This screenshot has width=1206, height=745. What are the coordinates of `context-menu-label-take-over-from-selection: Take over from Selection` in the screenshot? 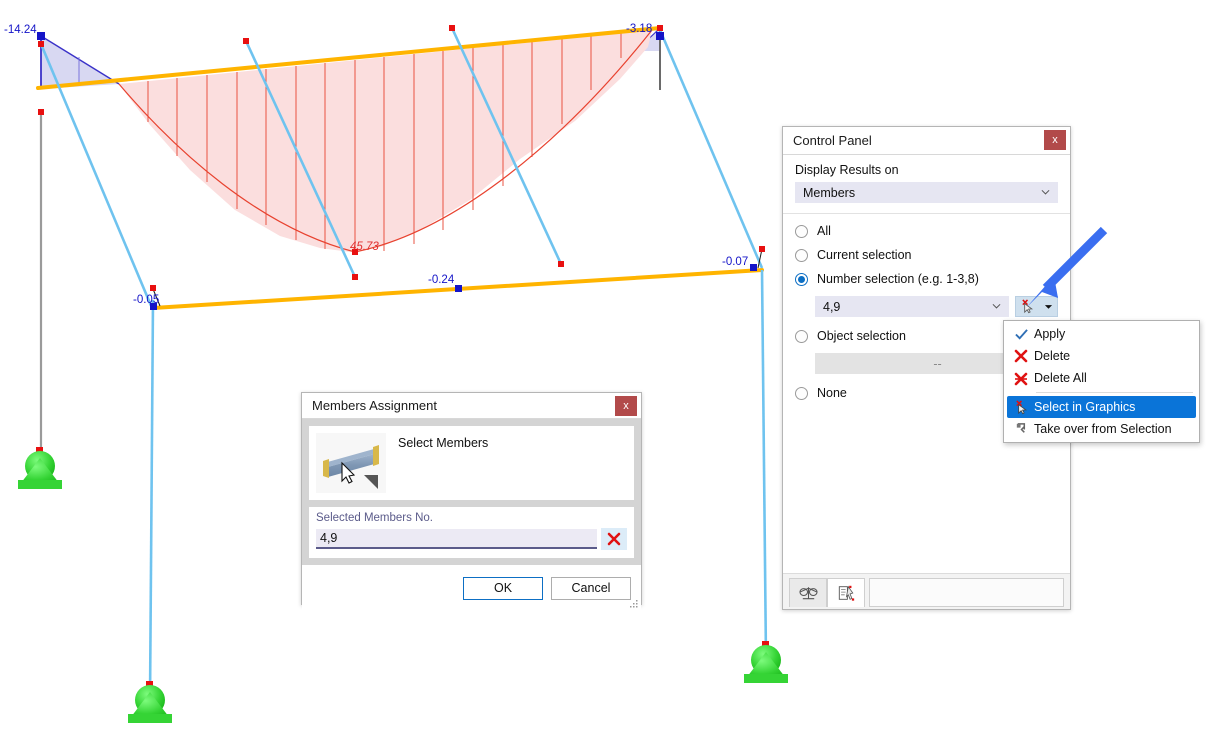 It's located at (1103, 429).